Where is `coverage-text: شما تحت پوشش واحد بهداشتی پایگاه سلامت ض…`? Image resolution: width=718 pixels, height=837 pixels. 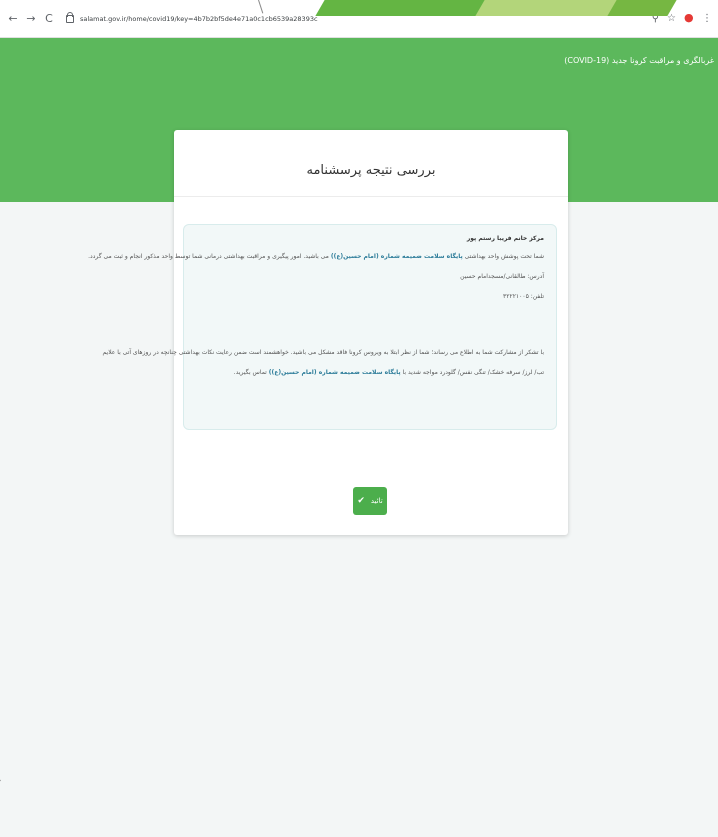
coverage-text: شما تحت پوشش واحد بهداشتی پایگاه سلامت ض… is located at coordinates (316, 256).